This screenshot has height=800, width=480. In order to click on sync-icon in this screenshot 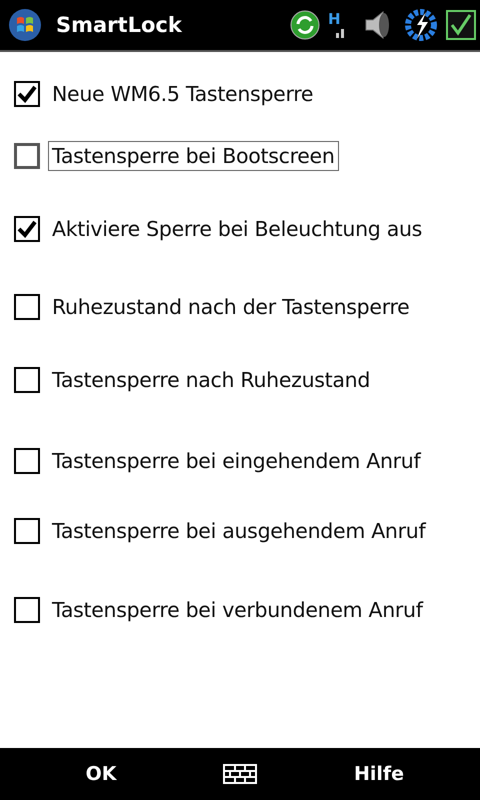, I will do `click(305, 25)`.